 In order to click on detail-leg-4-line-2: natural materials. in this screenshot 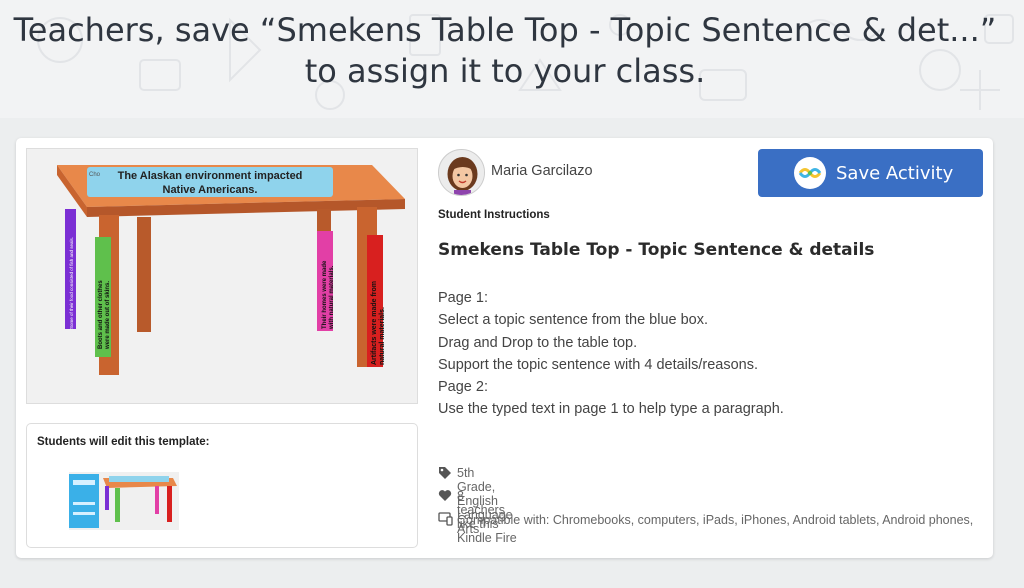, I will do `click(382, 336)`.